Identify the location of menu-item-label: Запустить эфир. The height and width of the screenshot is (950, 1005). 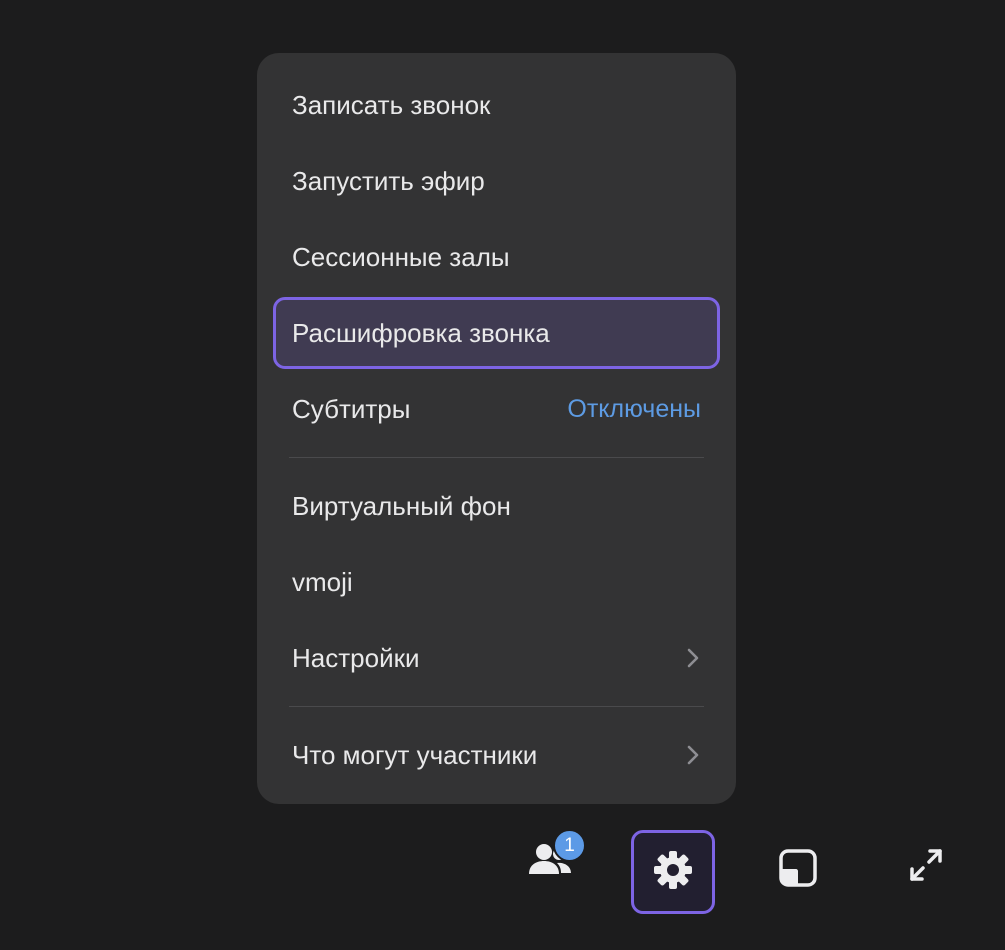
(388, 180).